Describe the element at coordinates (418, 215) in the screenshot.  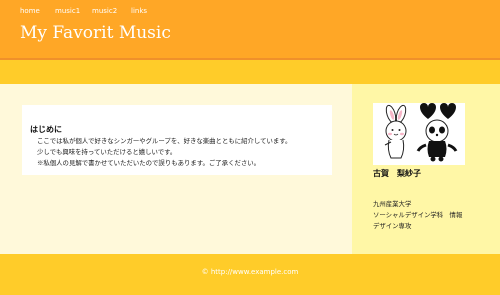
I see `affiliation-line: ソーシャルデザイン学科 情報` at that location.